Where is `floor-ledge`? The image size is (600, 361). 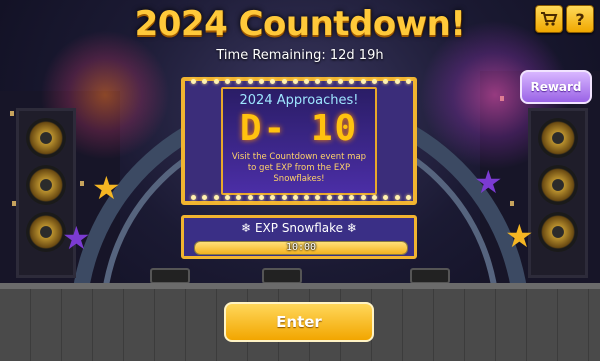 floor-ledge is located at coordinates (300, 286).